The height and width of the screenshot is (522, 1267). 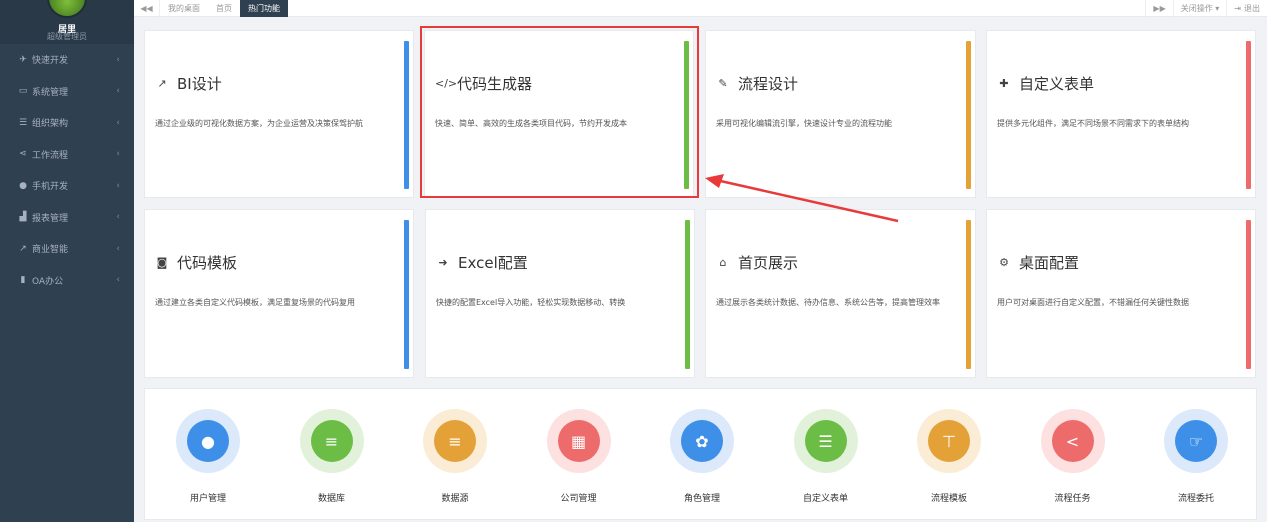 I want to click on shortcut-item: ≡ 数据库, so click(x=332, y=456).